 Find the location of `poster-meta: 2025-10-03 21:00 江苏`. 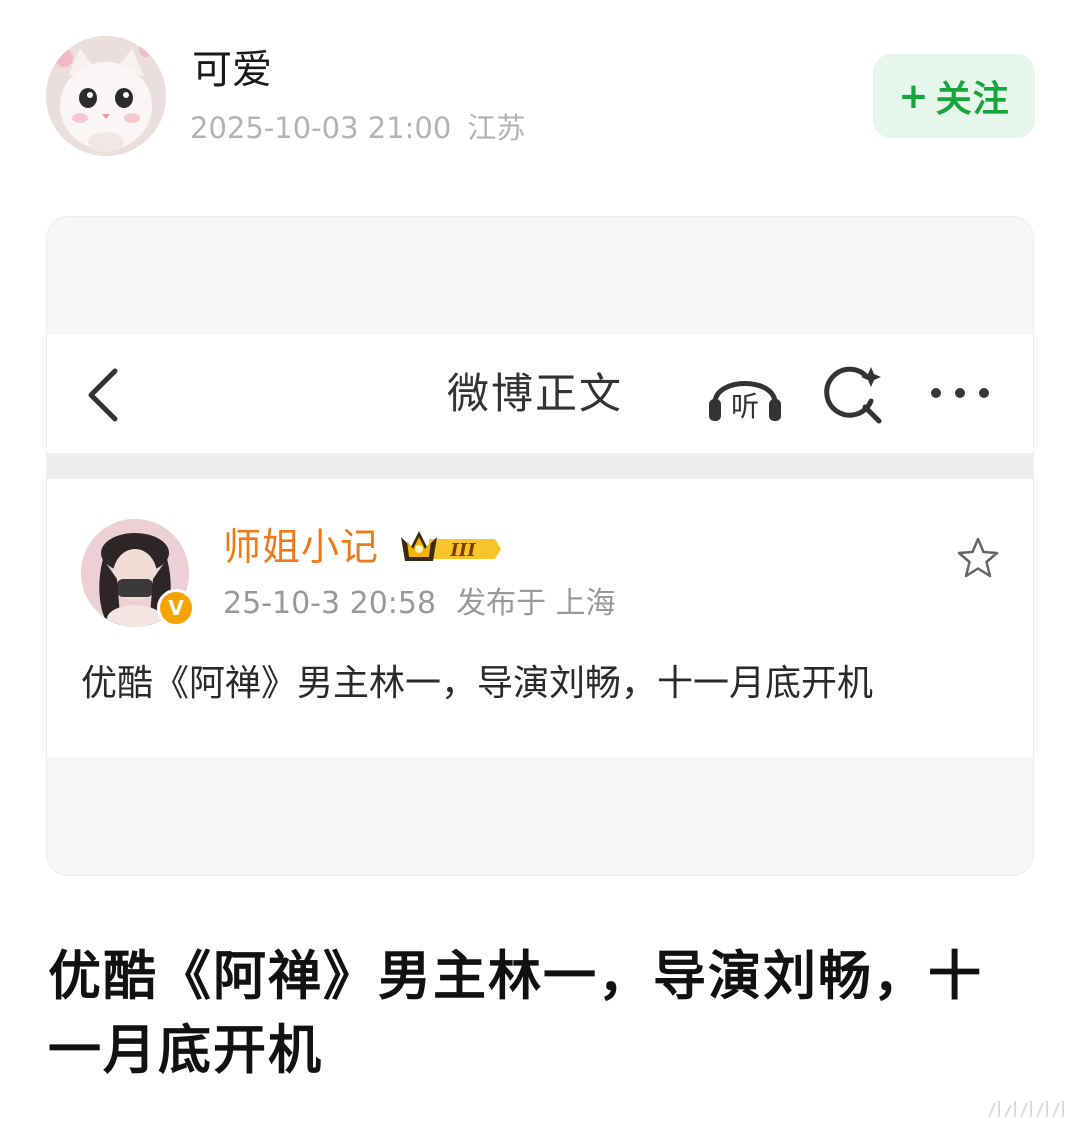

poster-meta: 2025-10-03 21:00 江苏 is located at coordinates (357, 128).